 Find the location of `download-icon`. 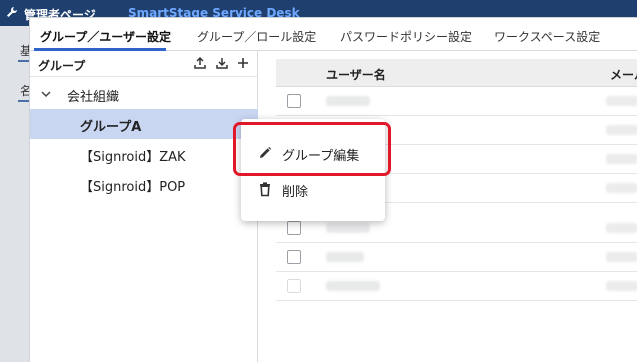

download-icon is located at coordinates (222, 63).